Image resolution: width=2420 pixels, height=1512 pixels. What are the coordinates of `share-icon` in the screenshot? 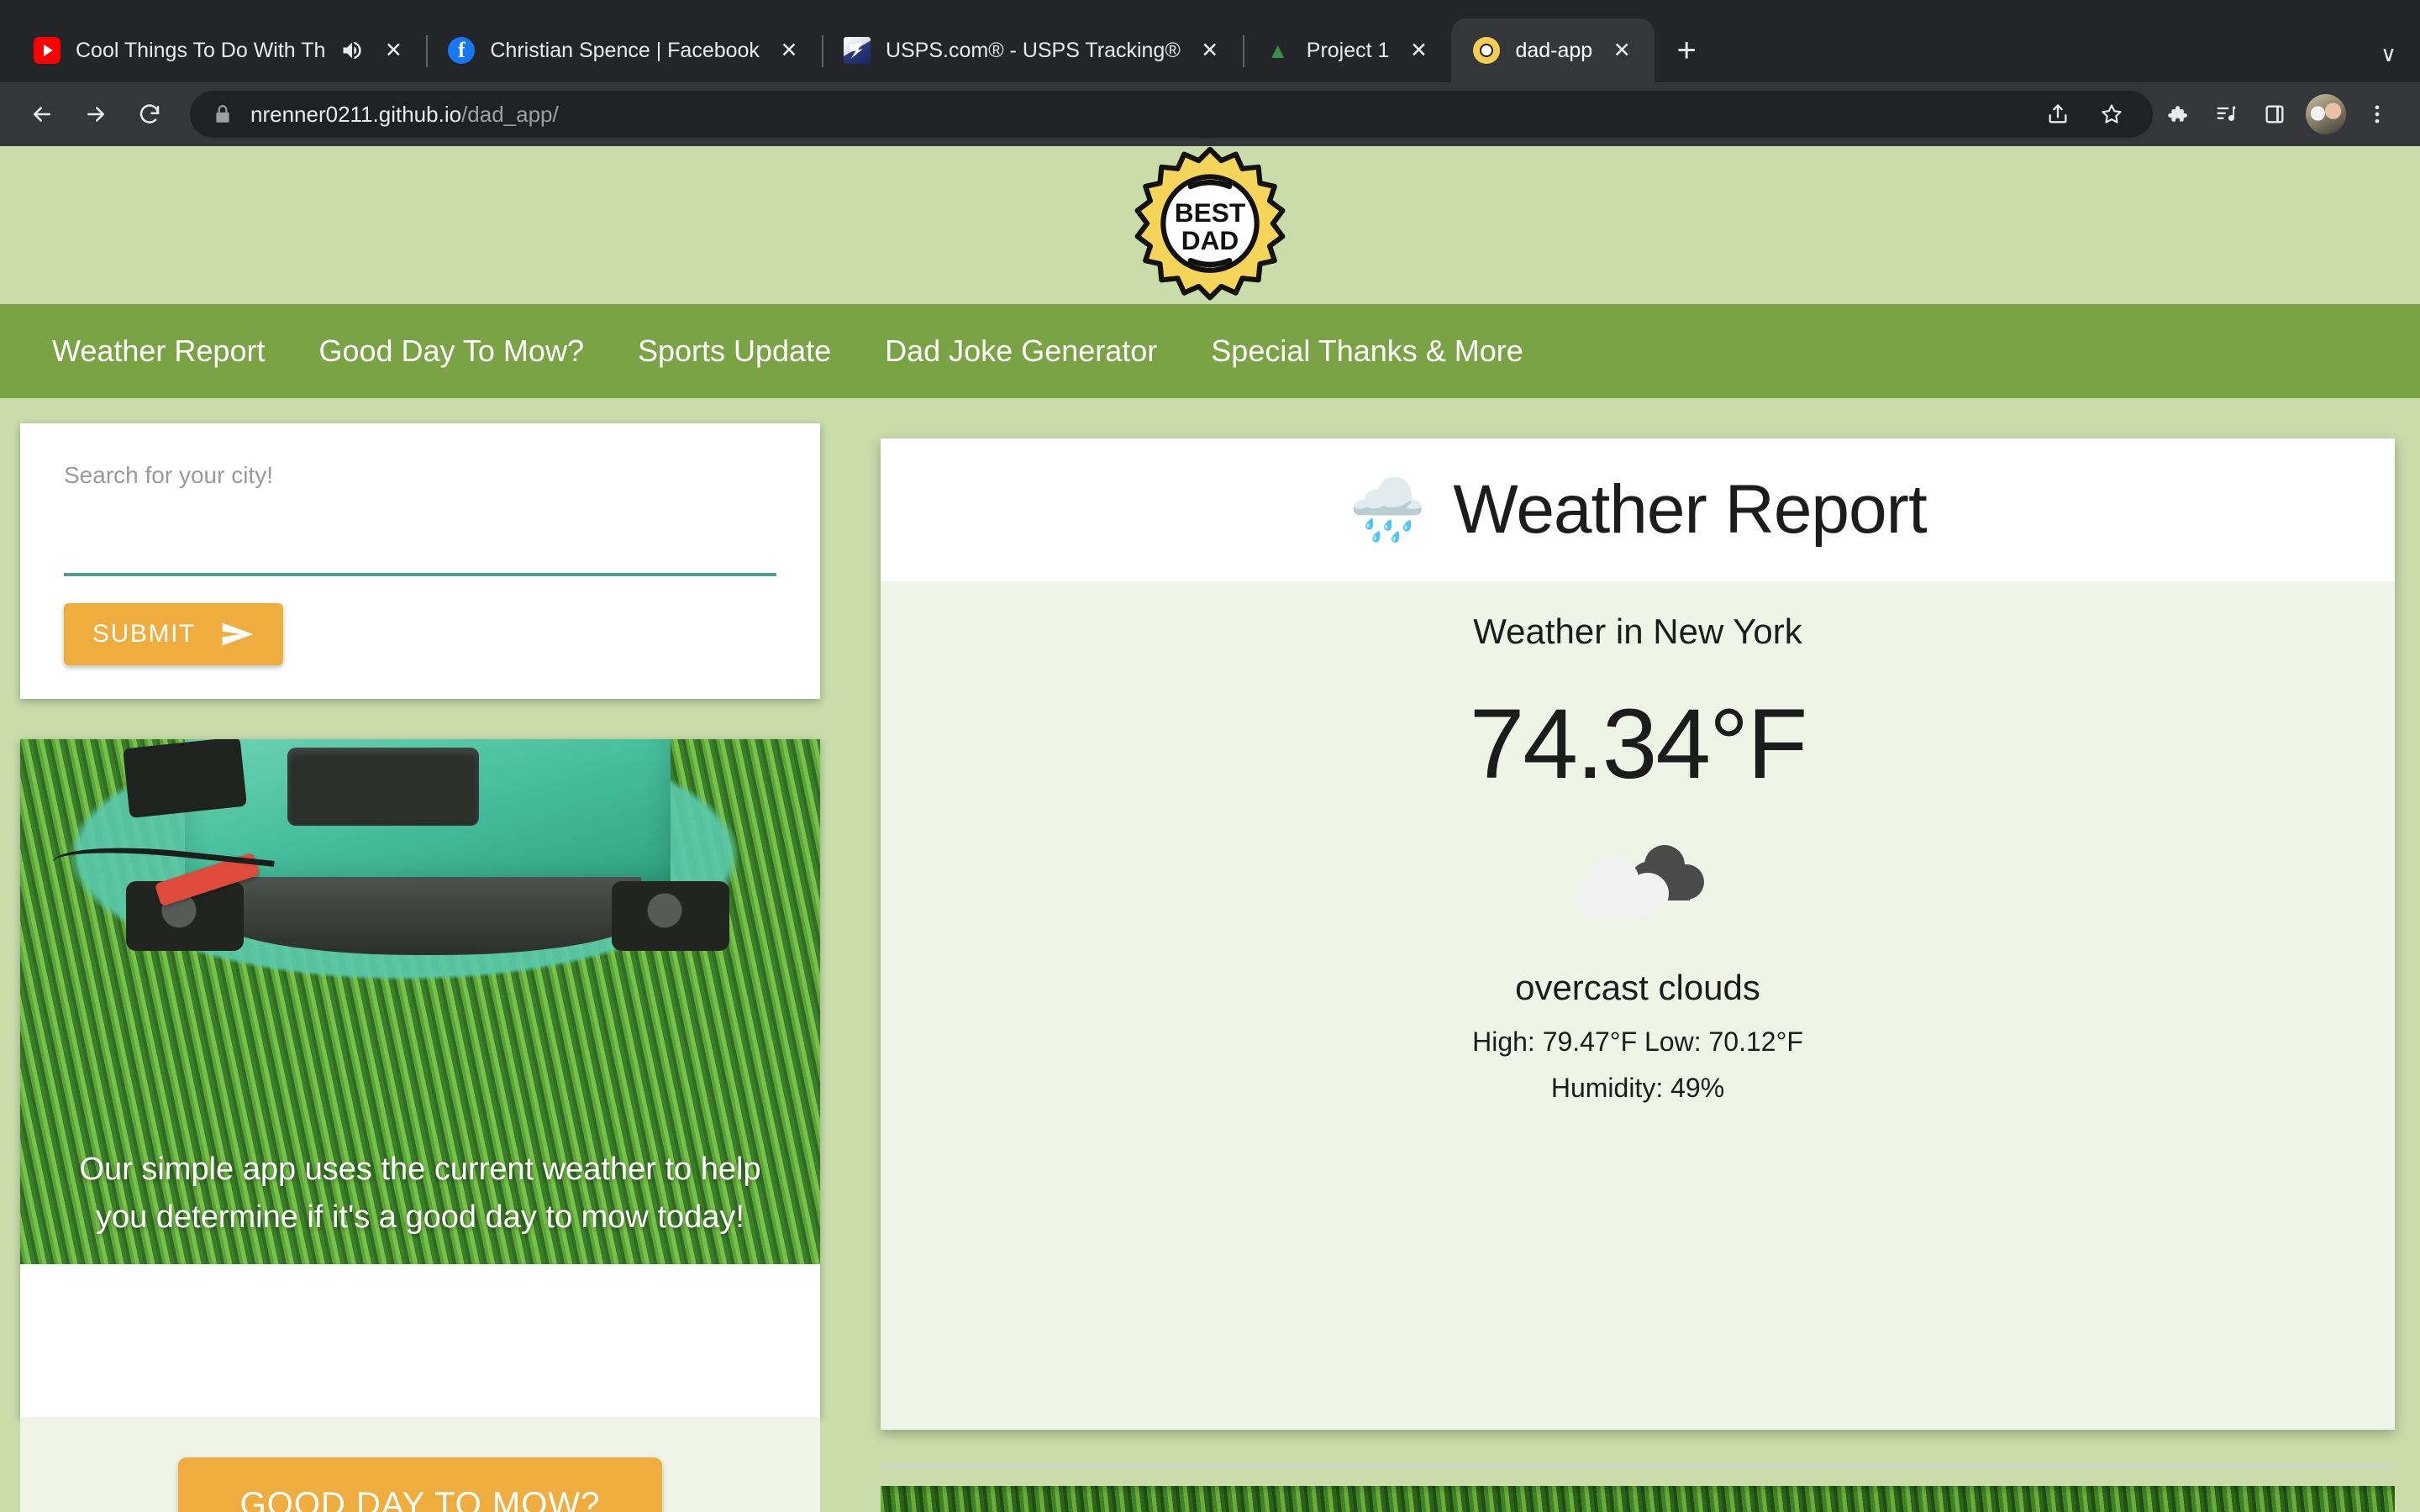 It's located at (2057, 114).